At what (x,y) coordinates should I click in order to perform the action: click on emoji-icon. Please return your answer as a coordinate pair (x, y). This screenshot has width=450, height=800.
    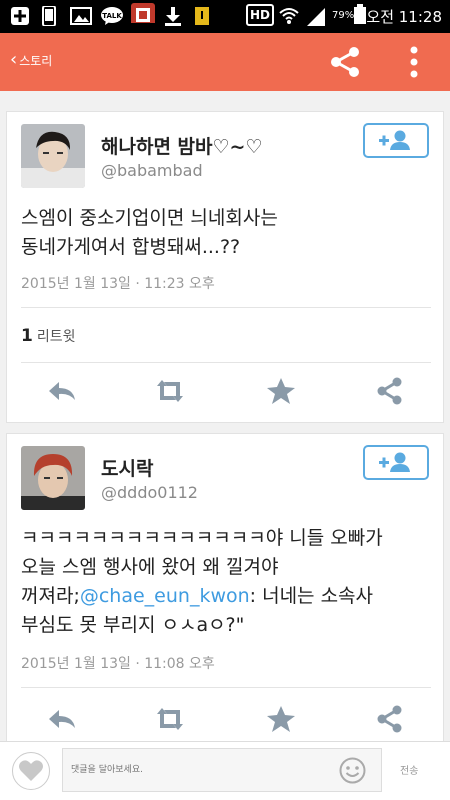
    Looking at the image, I should click on (352, 770).